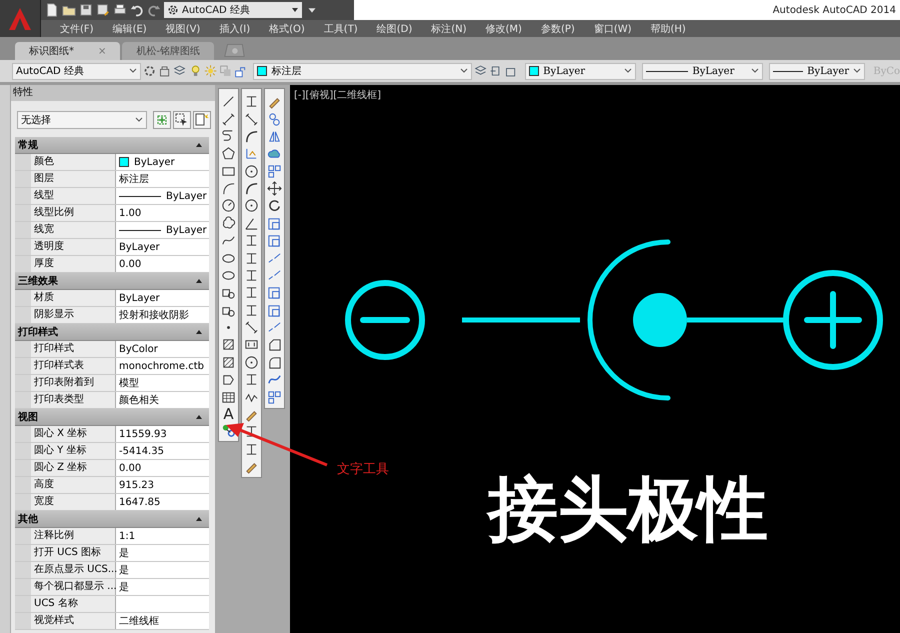 The image size is (900, 633). What do you see at coordinates (82, 120) in the screenshot?
I see `selection-dropdown: 无选择` at bounding box center [82, 120].